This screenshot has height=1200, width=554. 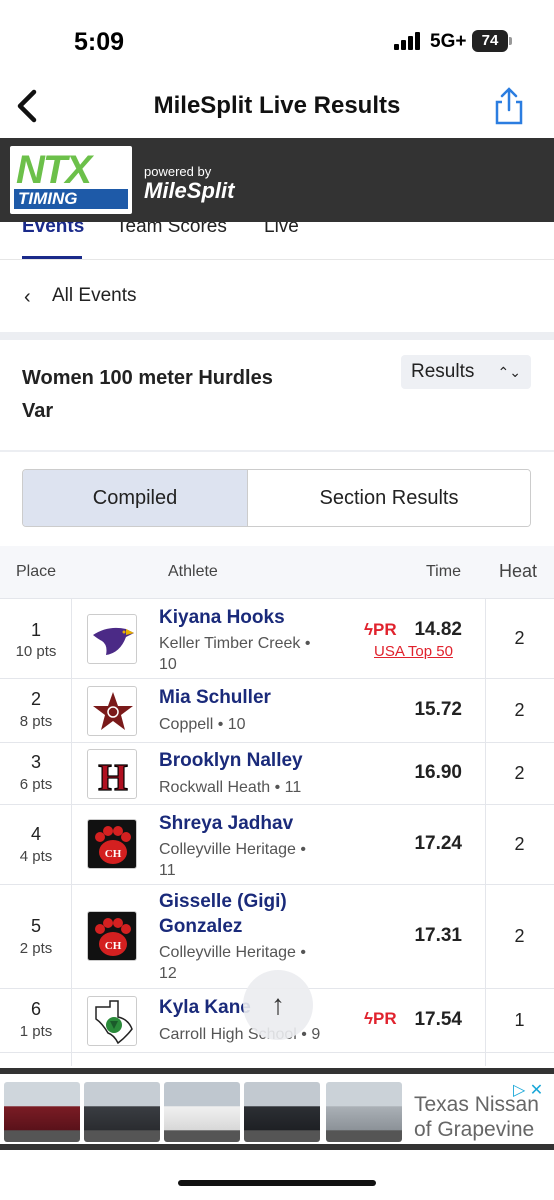 What do you see at coordinates (528, 1090) in the screenshot?
I see `ad-choices-icon: ▷ ✕` at bounding box center [528, 1090].